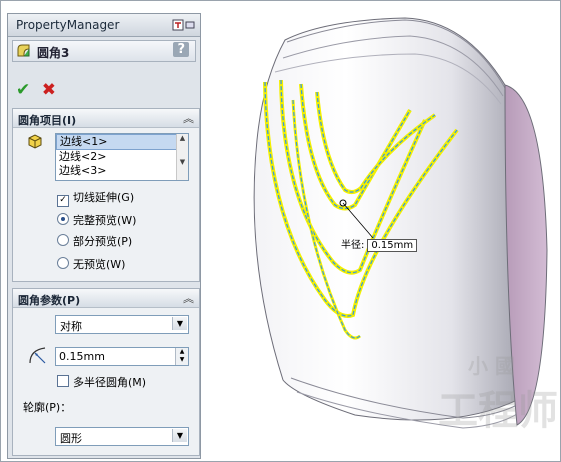  I want to click on feature-header: 圆角3 ?, so click(104, 51).